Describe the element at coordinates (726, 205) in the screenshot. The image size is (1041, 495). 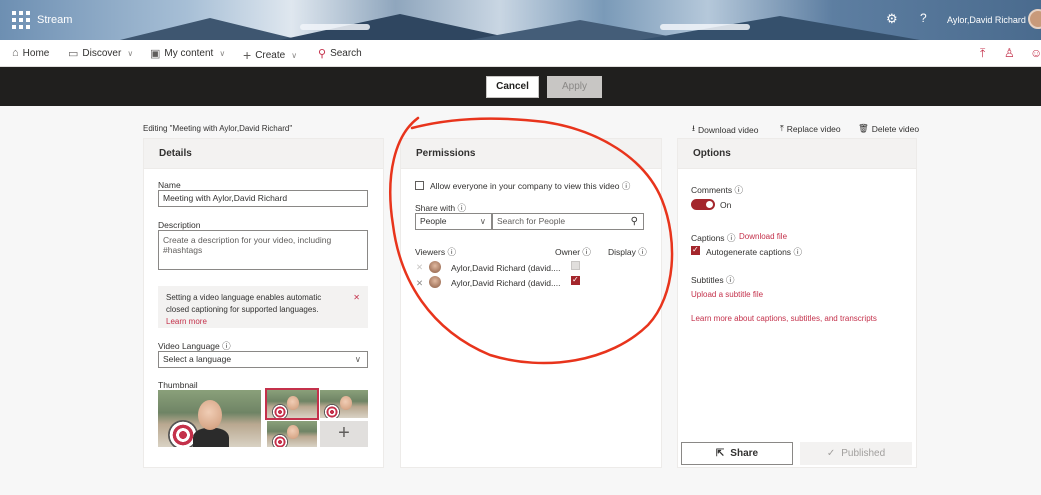
I see `comments-state: On` at that location.